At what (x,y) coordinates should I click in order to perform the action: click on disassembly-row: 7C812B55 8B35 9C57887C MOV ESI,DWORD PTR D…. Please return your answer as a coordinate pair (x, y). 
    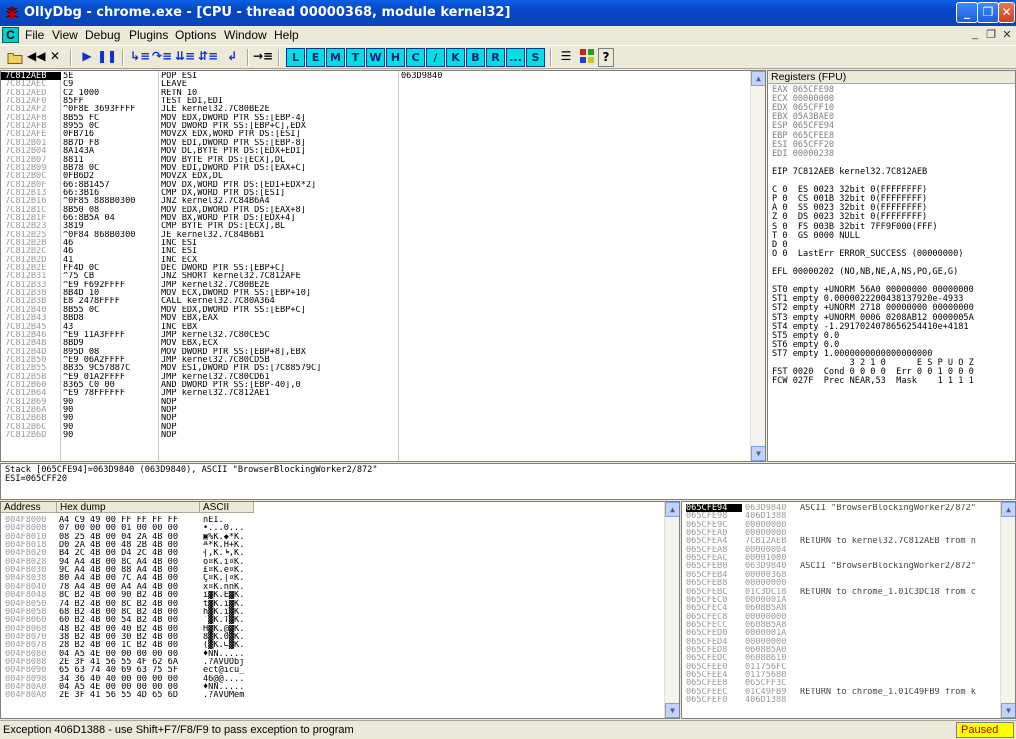
    Looking at the image, I should click on (376, 368).